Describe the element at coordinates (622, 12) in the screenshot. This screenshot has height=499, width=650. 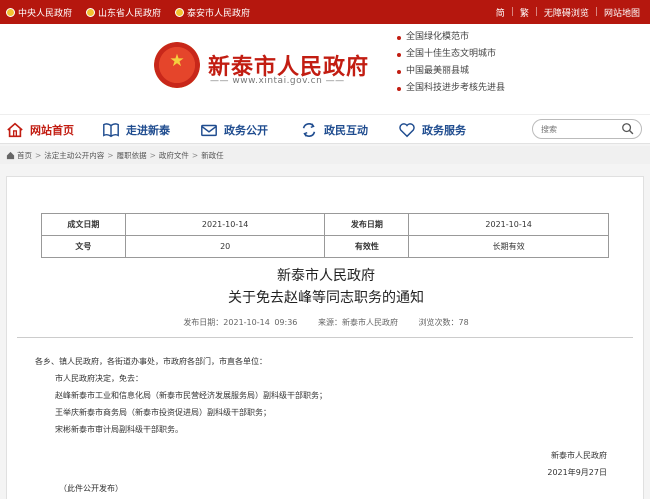
I see `sitemap-link: 网站地图` at that location.